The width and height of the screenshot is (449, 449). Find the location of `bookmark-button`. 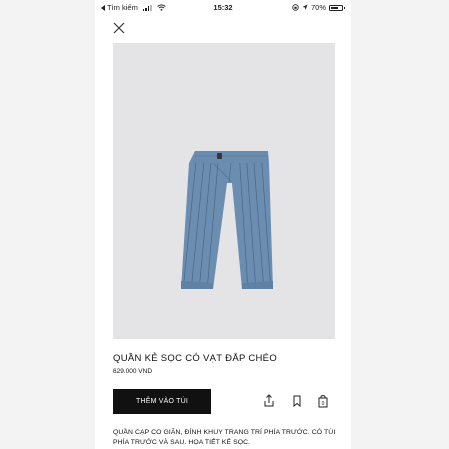

bookmark-button is located at coordinates (297, 401).